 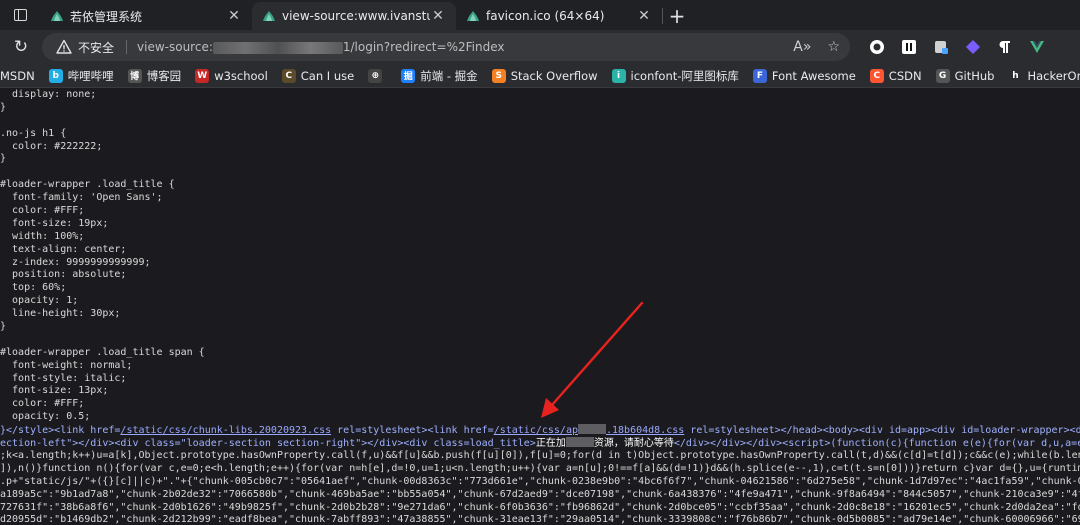 What do you see at coordinates (905, 75) in the screenshot?
I see `bookmark-label: CSDN` at bounding box center [905, 75].